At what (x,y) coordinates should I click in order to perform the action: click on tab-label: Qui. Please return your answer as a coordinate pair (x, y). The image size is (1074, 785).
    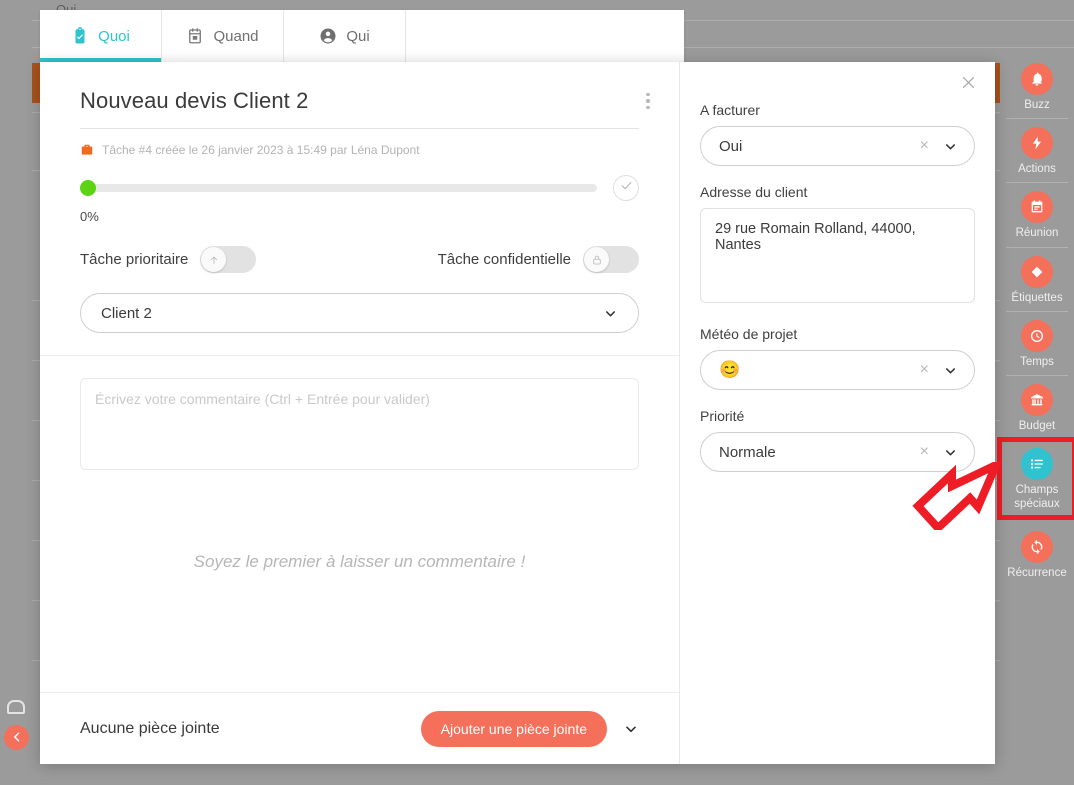
    Looking at the image, I should click on (358, 36).